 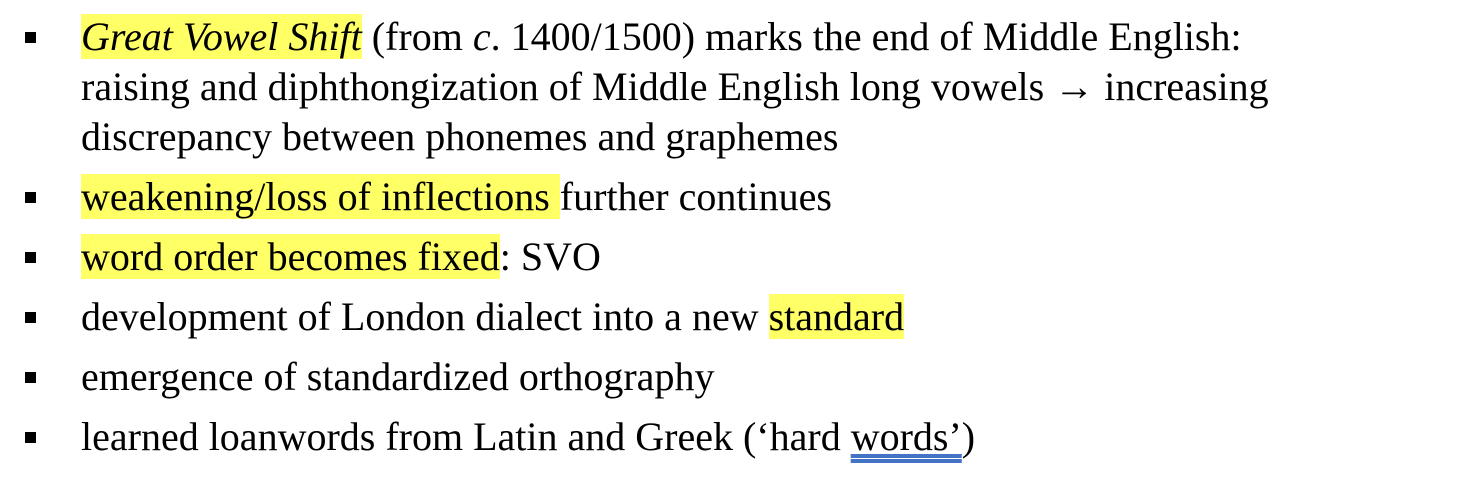 What do you see at coordinates (968, 436) in the screenshot?
I see `text-segment: )` at bounding box center [968, 436].